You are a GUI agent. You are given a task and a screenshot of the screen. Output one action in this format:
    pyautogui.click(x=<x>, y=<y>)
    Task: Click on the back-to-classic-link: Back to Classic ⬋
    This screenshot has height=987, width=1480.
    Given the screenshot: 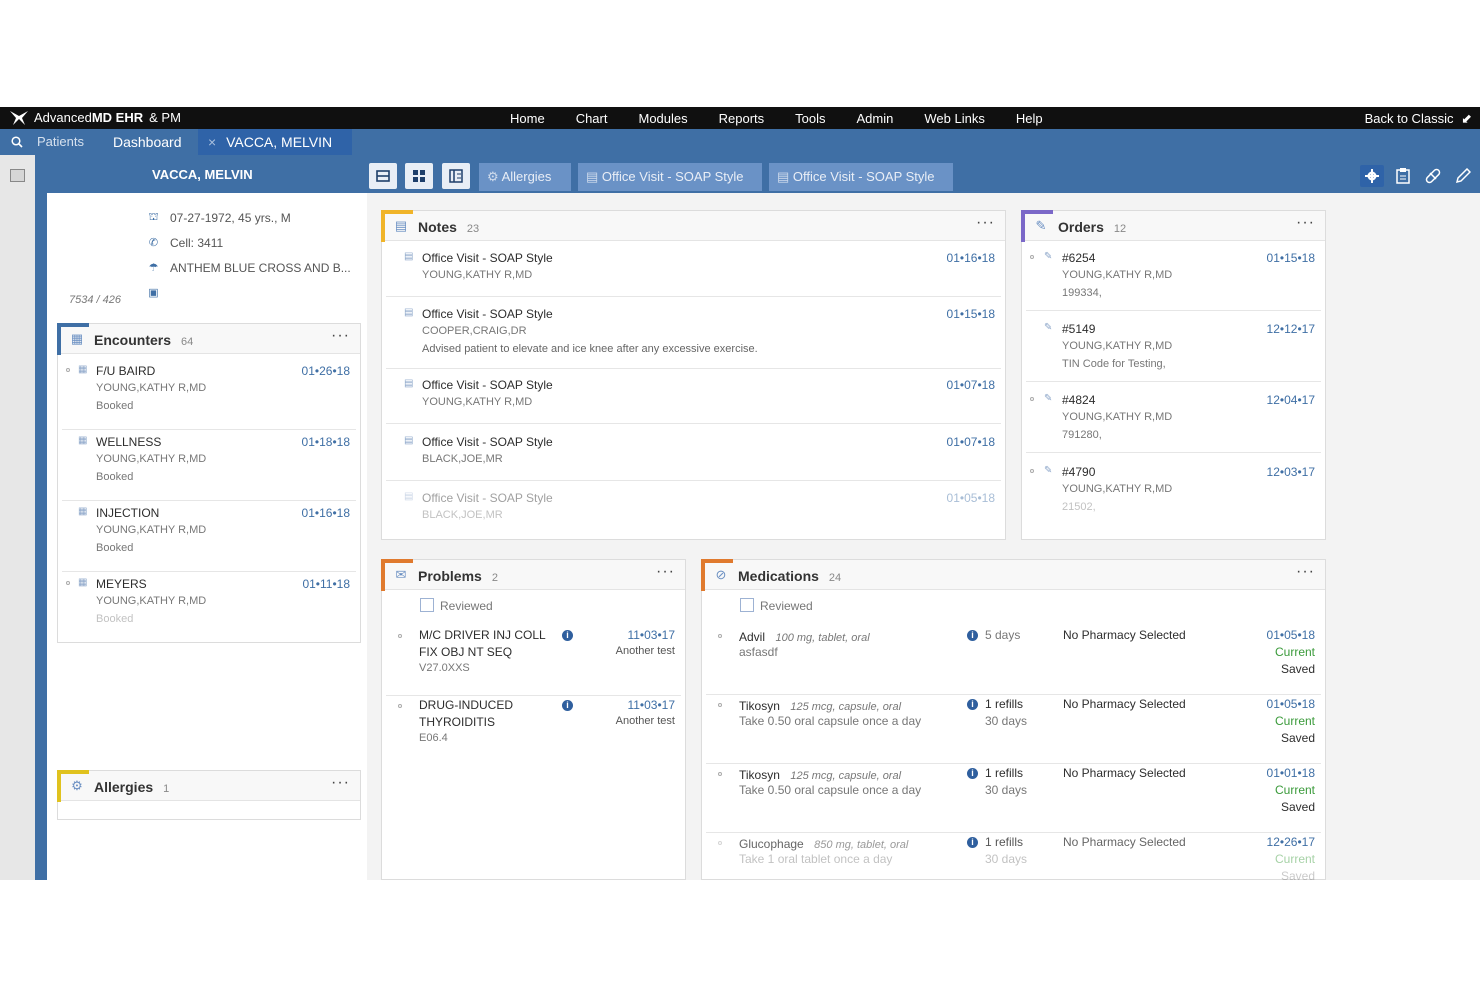 What is the action you would take?
    pyautogui.click(x=1418, y=119)
    